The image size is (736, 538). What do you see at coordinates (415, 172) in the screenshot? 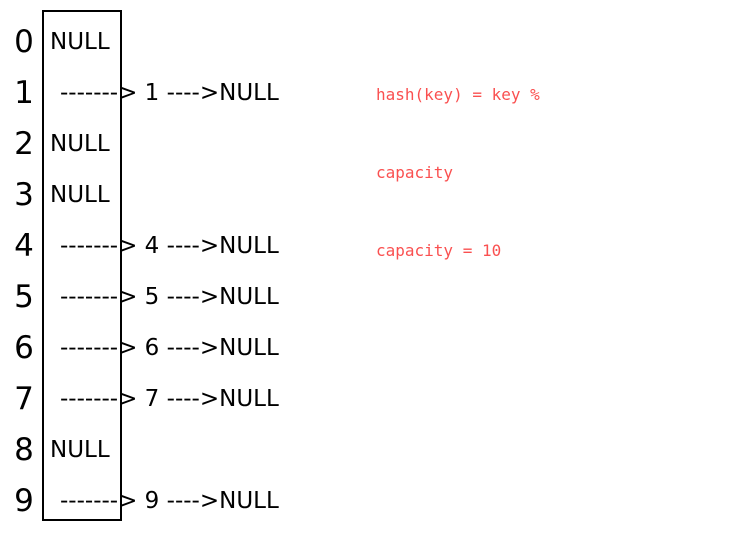
I see `annotation-line-2: capacity` at bounding box center [415, 172].